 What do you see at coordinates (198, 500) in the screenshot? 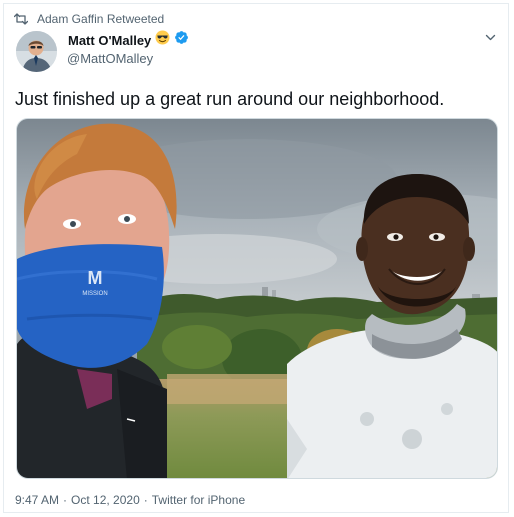
I see `tweet-source: Twitter for iPhone` at bounding box center [198, 500].